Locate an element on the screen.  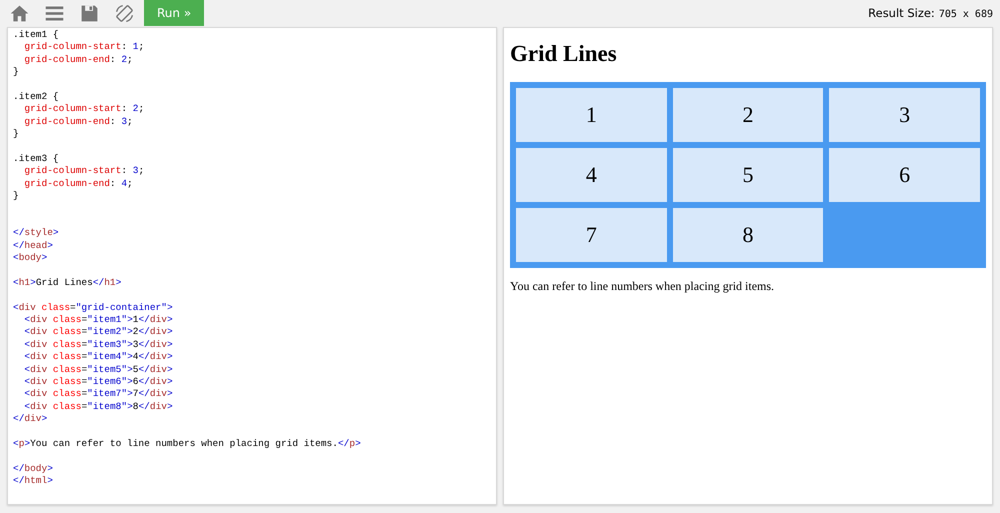
code-line: </body> is located at coordinates (33, 469).